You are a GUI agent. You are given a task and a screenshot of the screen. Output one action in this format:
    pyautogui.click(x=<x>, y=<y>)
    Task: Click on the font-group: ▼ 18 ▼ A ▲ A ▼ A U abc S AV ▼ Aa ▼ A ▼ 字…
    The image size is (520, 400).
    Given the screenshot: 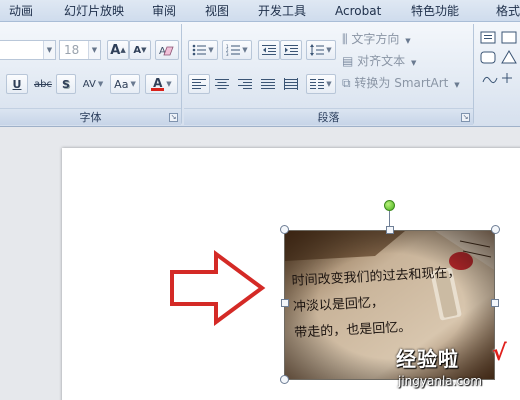 What is the action you would take?
    pyautogui.click(x=91, y=74)
    